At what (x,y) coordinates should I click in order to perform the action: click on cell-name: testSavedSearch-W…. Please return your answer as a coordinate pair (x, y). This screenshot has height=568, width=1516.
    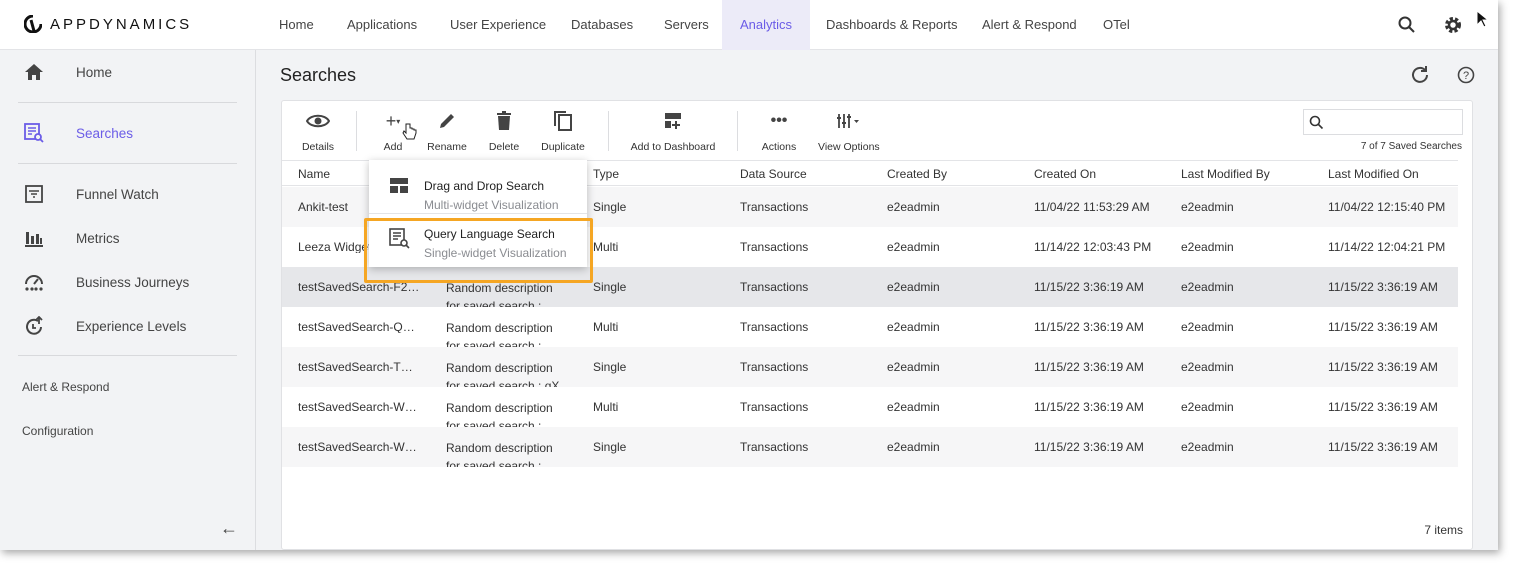
    Looking at the image, I should click on (357, 447).